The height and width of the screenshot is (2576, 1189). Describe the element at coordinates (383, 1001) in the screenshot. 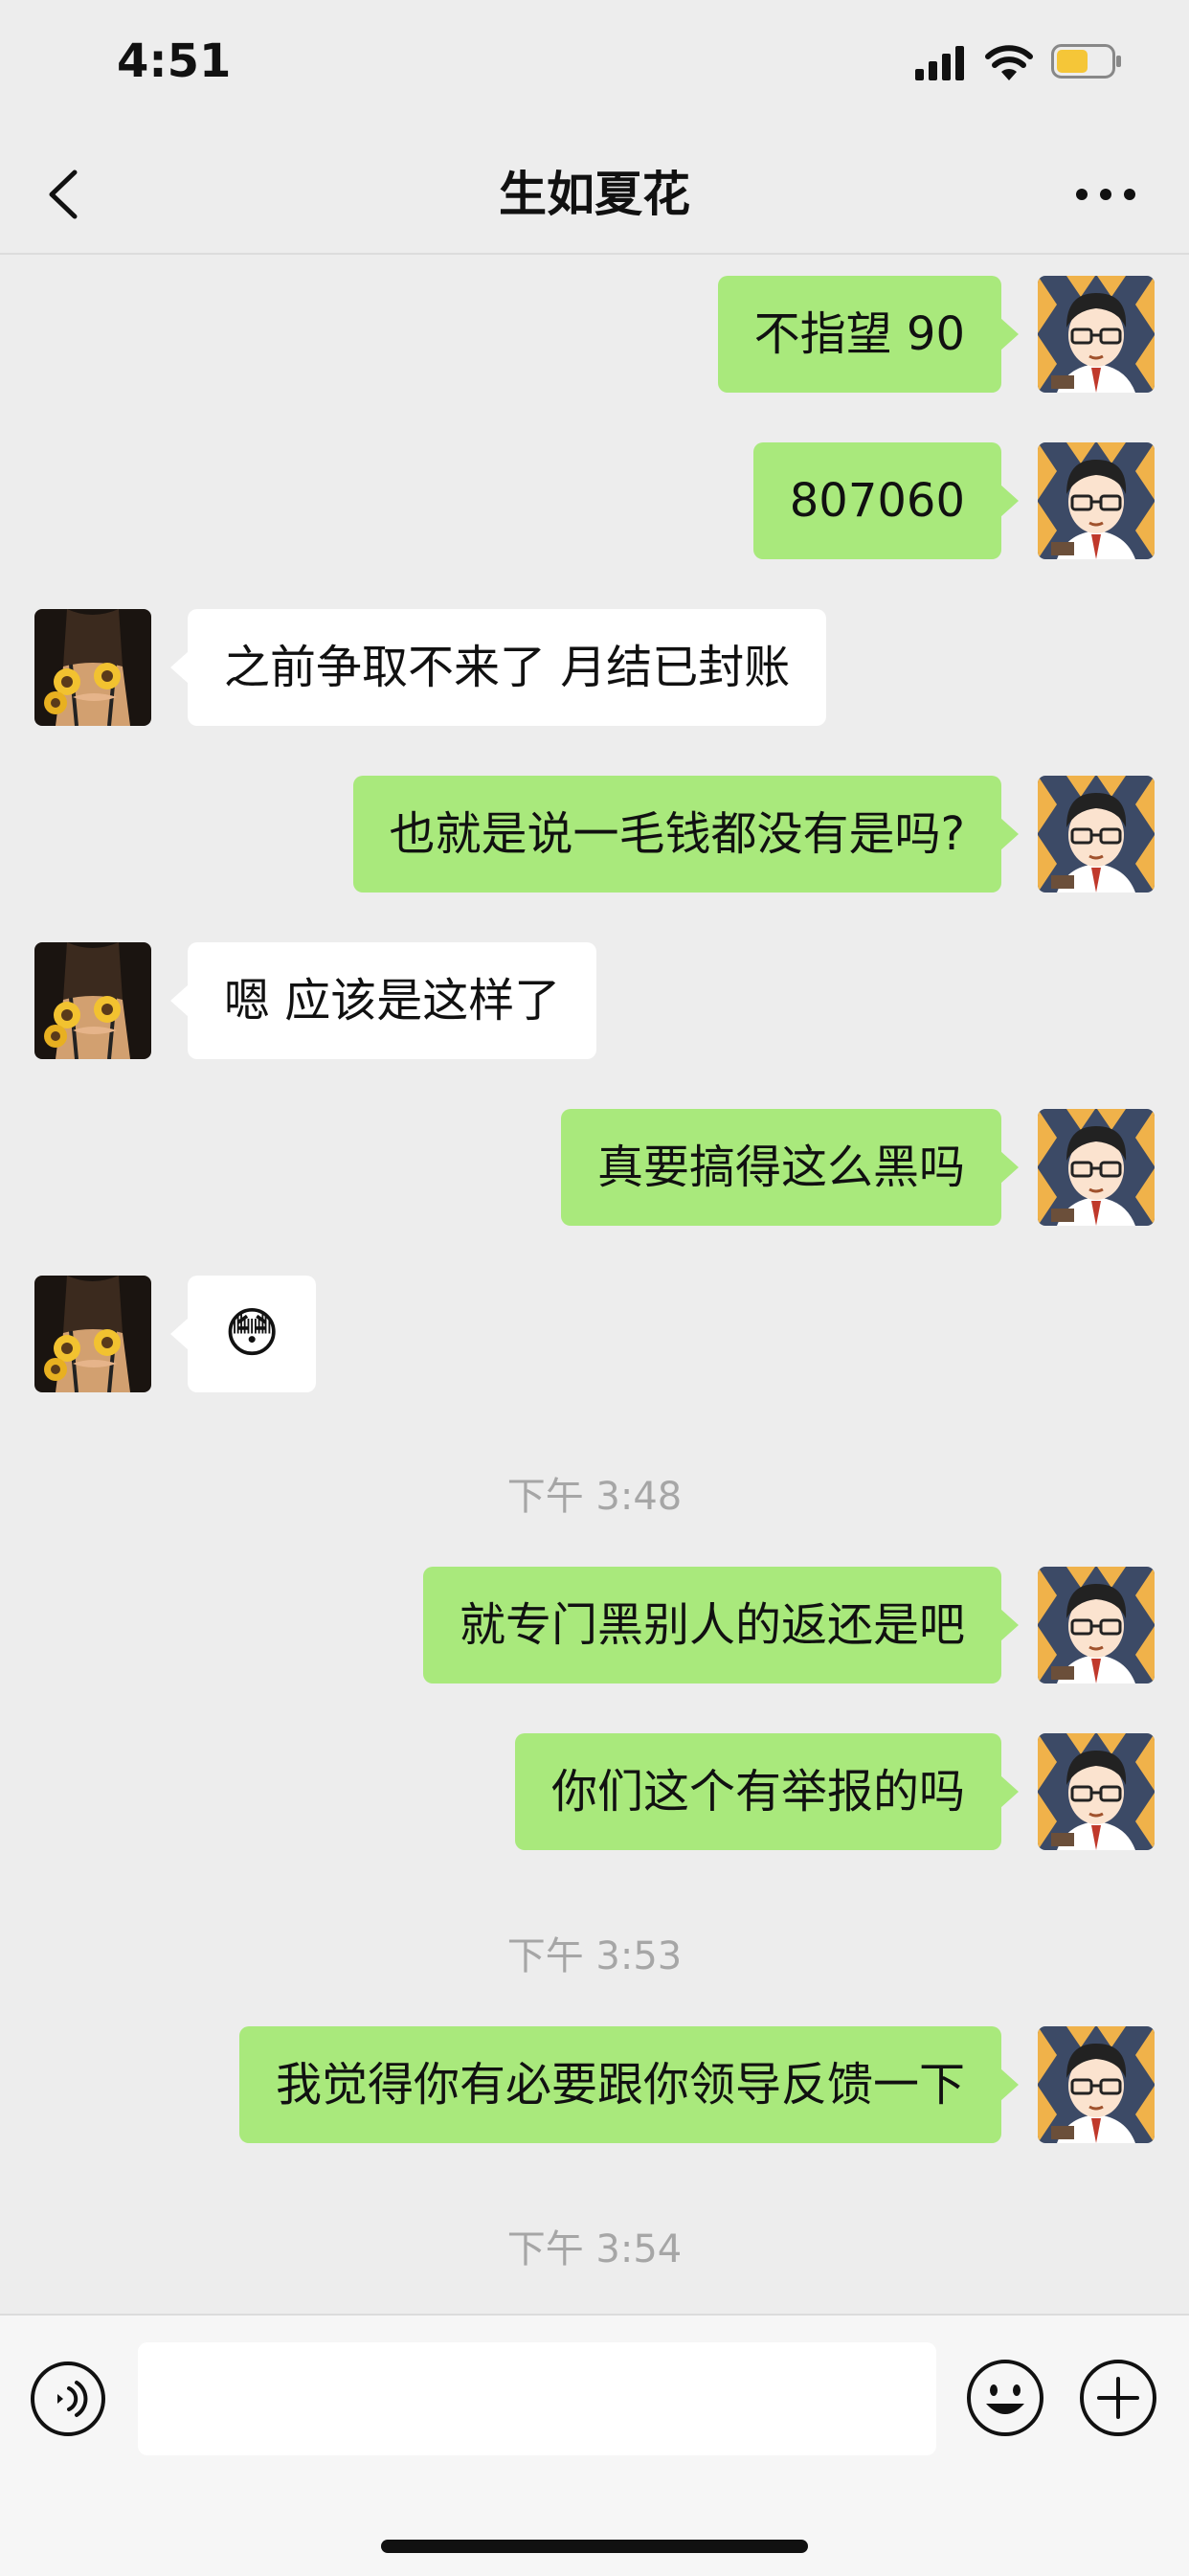

I see `incoming-message-bubble: 嗯 应该是这样了` at that location.